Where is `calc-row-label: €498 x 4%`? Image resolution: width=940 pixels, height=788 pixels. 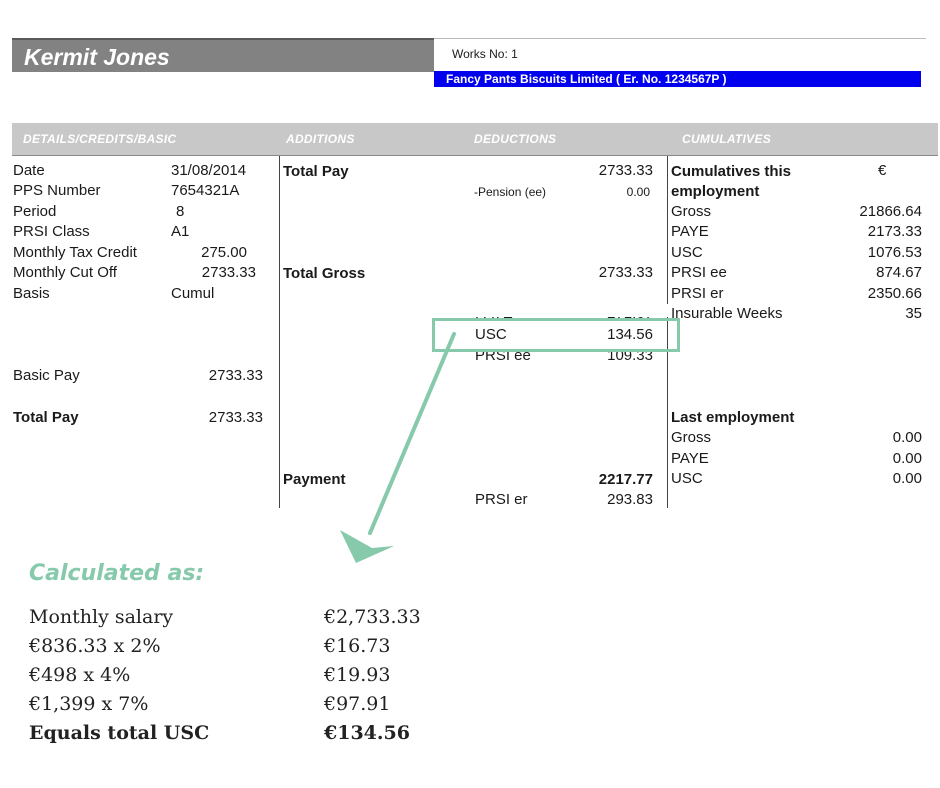
calc-row-label: €498 x 4% is located at coordinates (80, 675).